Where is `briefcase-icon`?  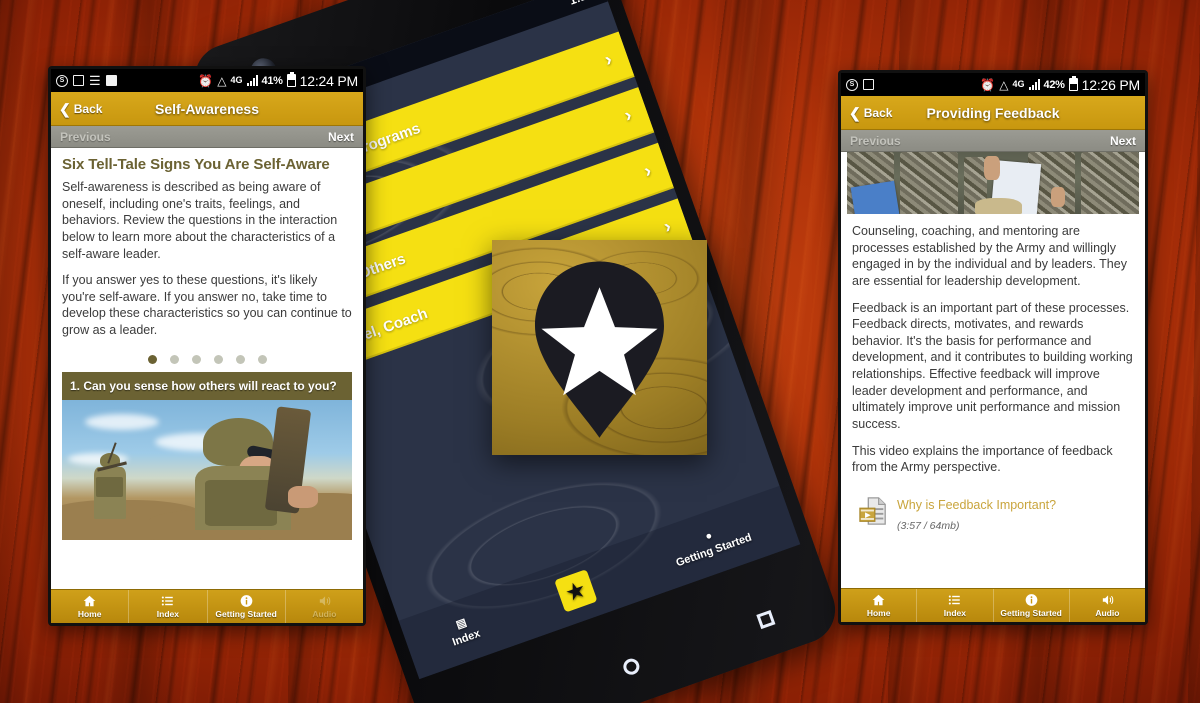 briefcase-icon is located at coordinates (111, 80).